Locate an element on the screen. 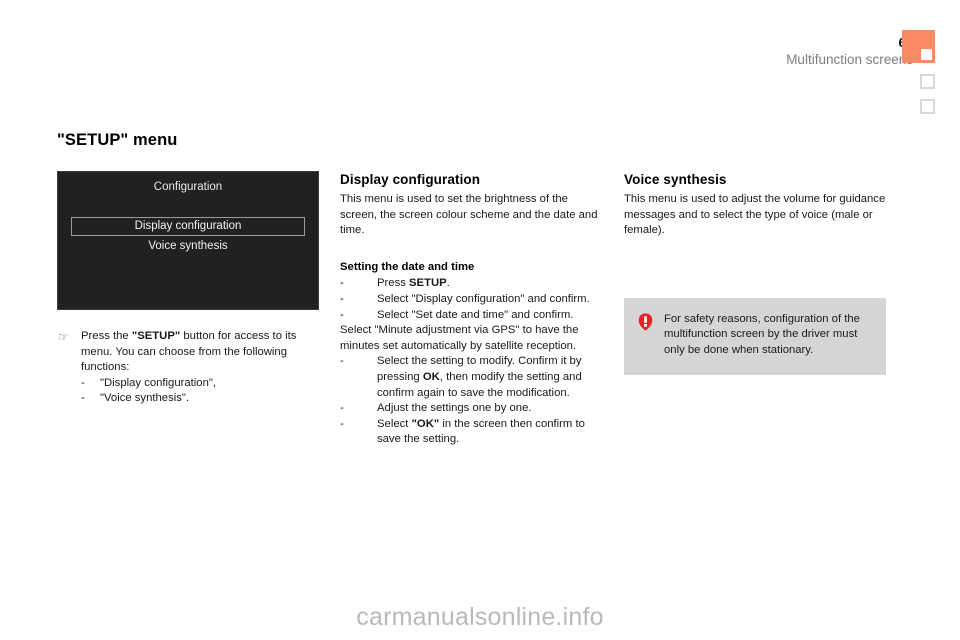 This screenshot has width=960, height=640. page-title: "SETUP" menu is located at coordinates (117, 140).